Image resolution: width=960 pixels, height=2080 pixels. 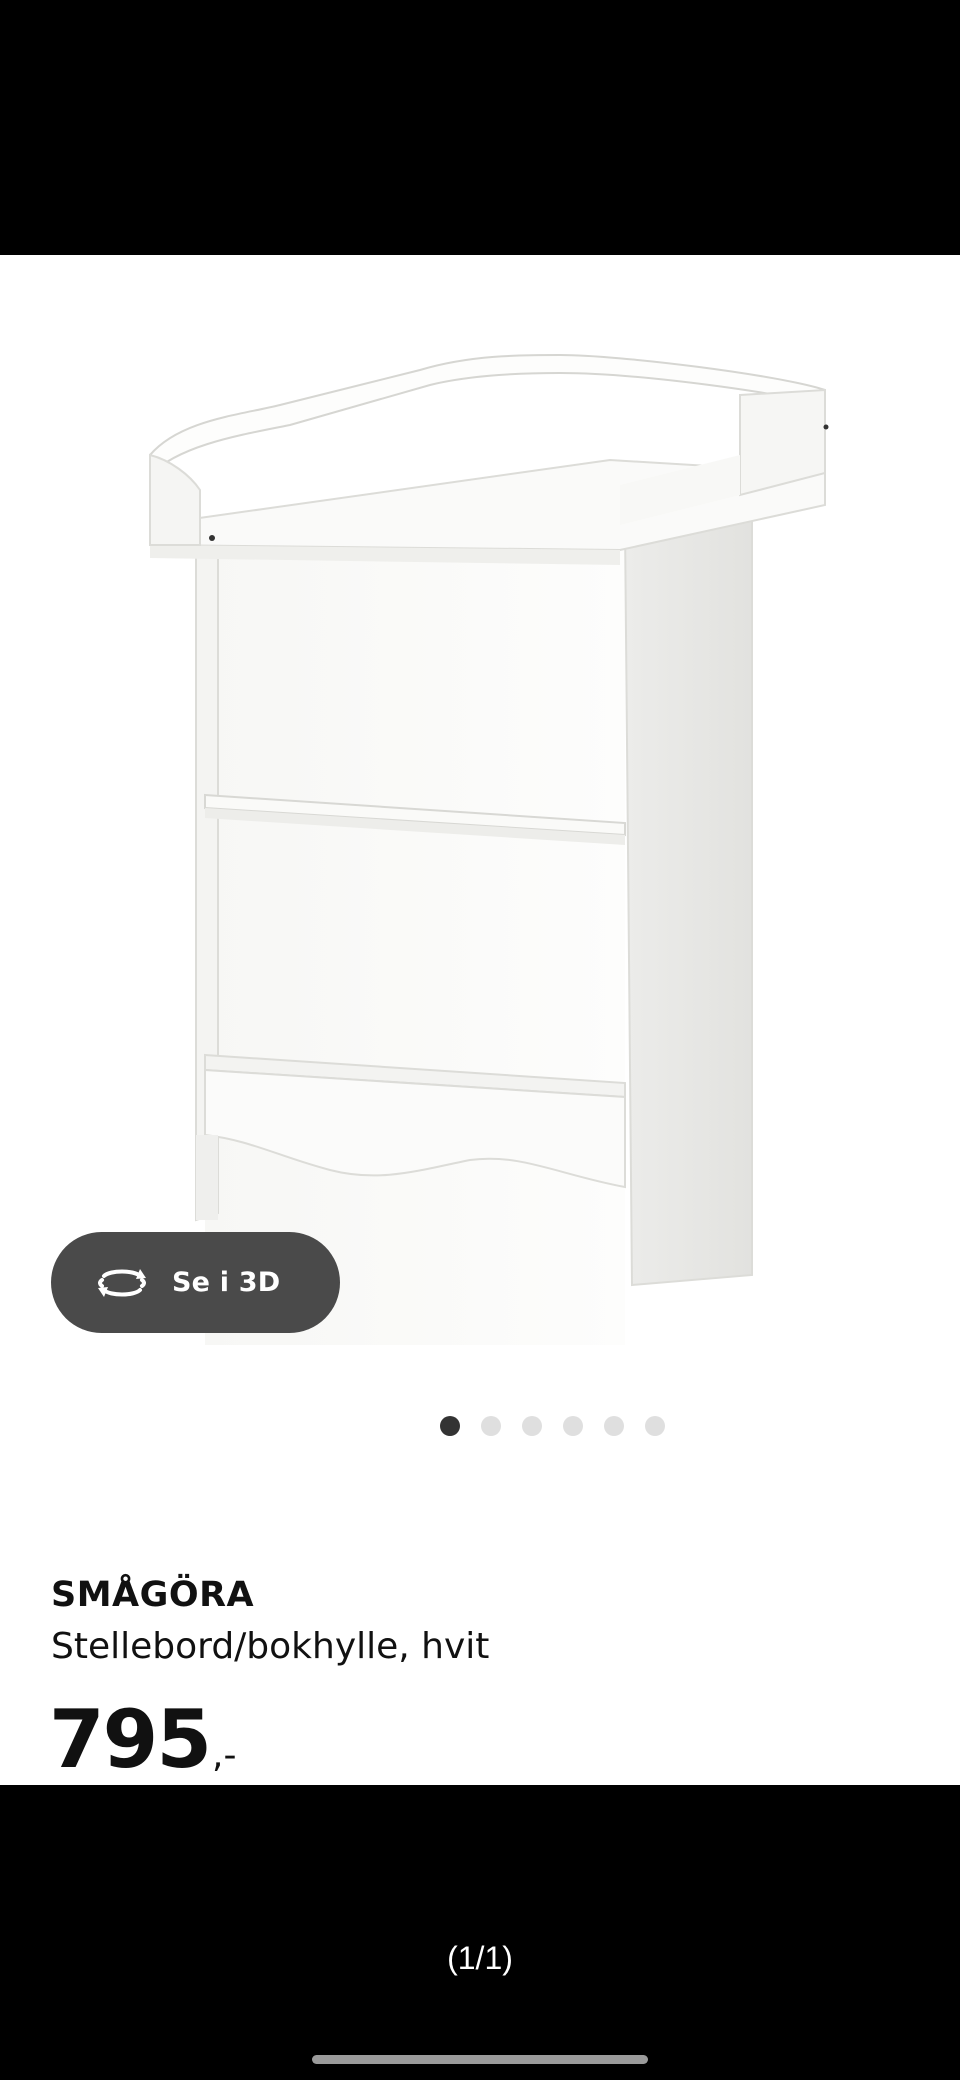 I want to click on view-3d-button: Se i 3D, so click(x=195, y=1282).